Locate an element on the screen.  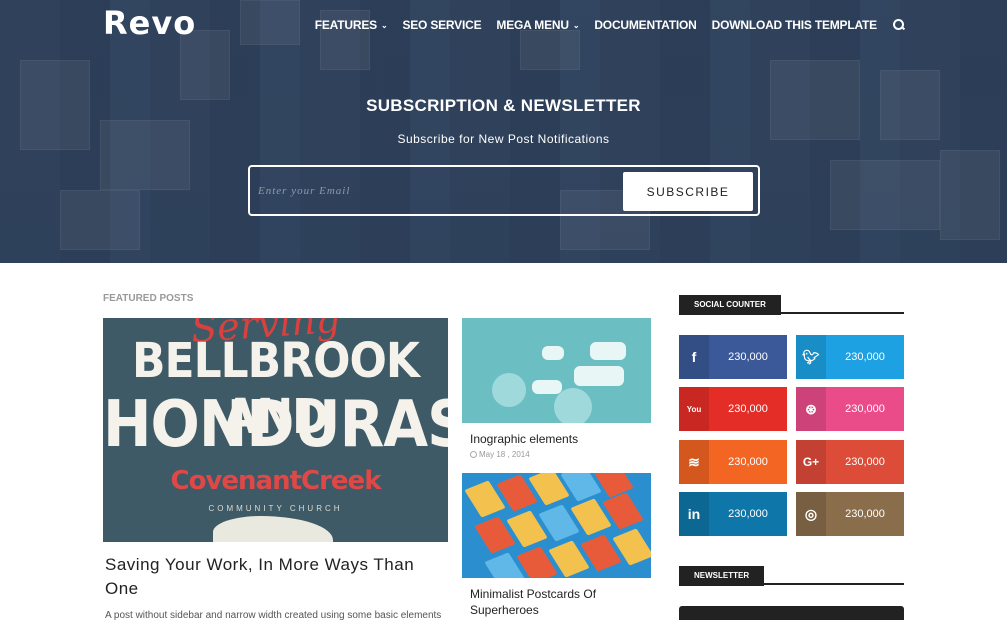
youtube-count: 230,000 is located at coordinates (748, 409).